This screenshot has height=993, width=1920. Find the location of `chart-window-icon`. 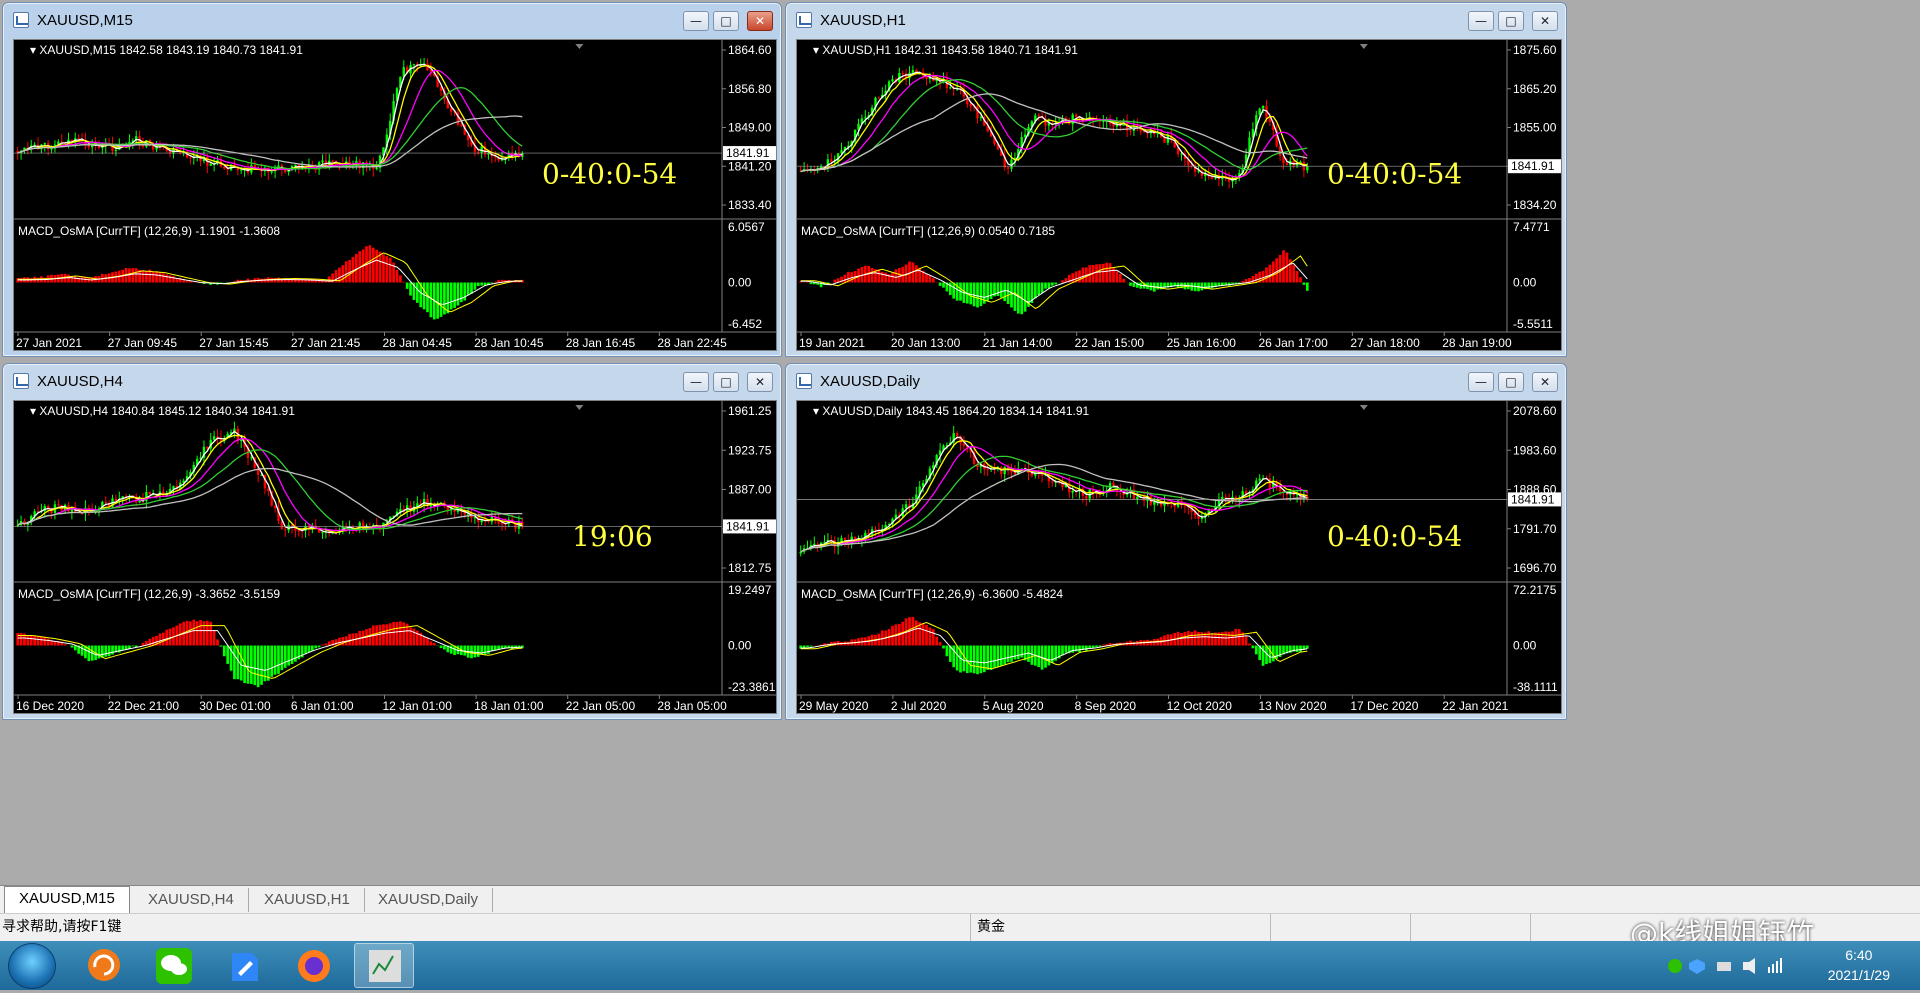

chart-window-icon is located at coordinates (804, 381).